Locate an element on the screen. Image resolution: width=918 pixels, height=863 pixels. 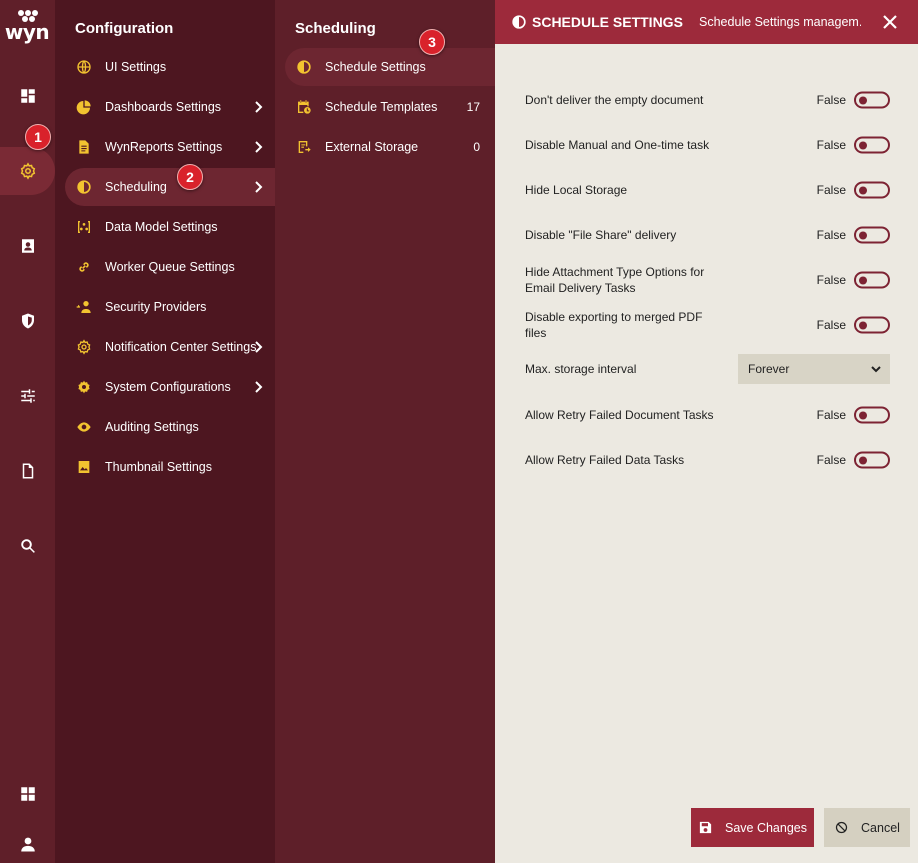
logo-text: wyn is located at coordinates (27, 32).